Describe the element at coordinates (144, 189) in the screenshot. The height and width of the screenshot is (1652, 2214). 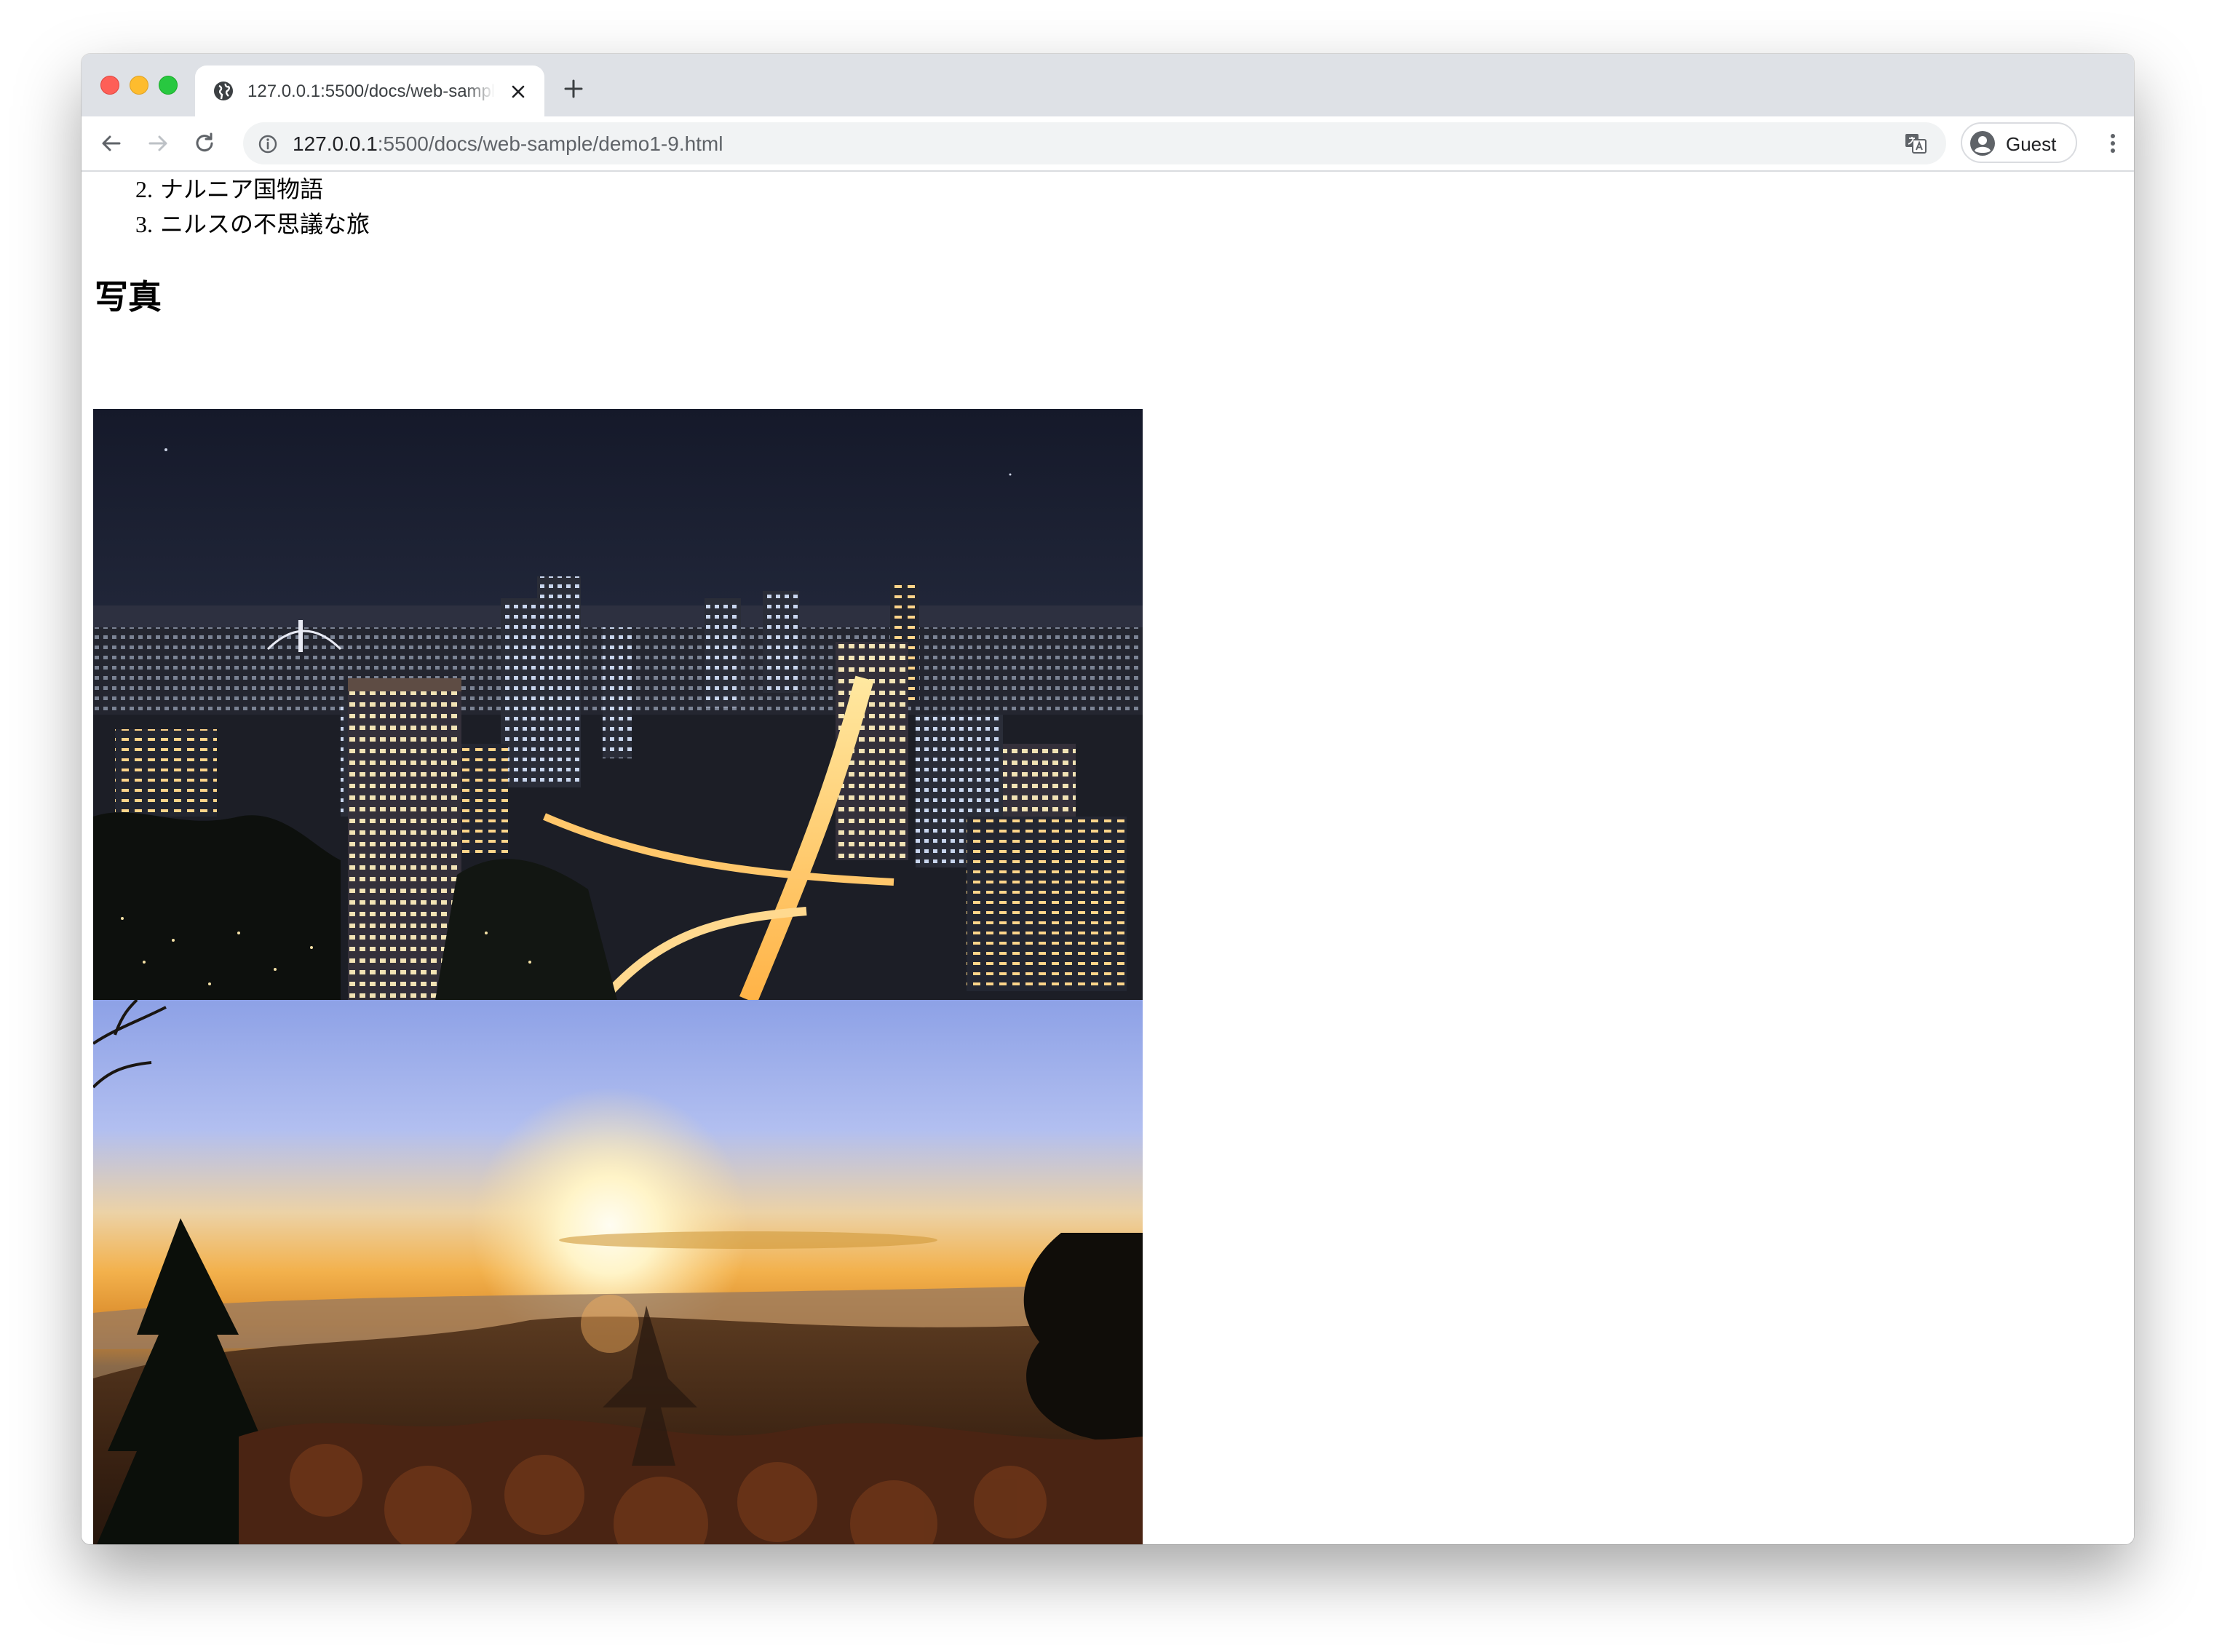
I see `list-number: 2.` at that location.